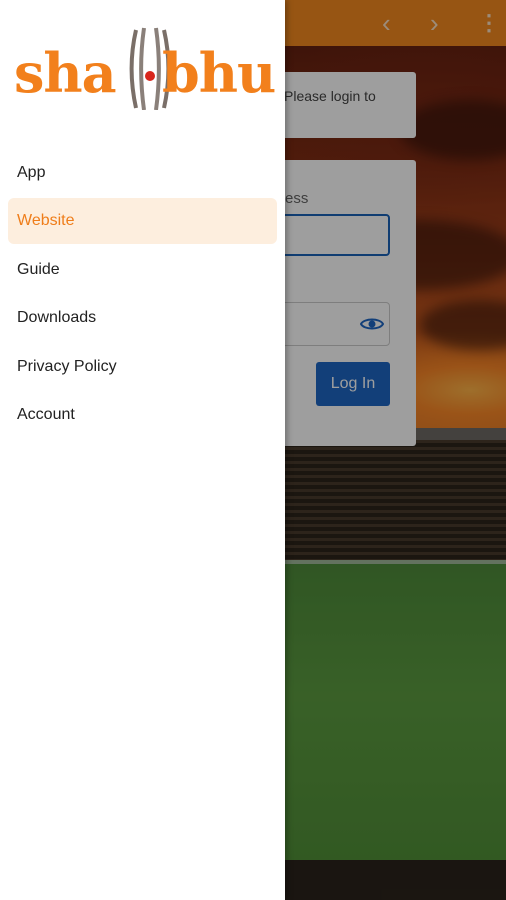  I want to click on menu-item-website: Website, so click(142, 221).